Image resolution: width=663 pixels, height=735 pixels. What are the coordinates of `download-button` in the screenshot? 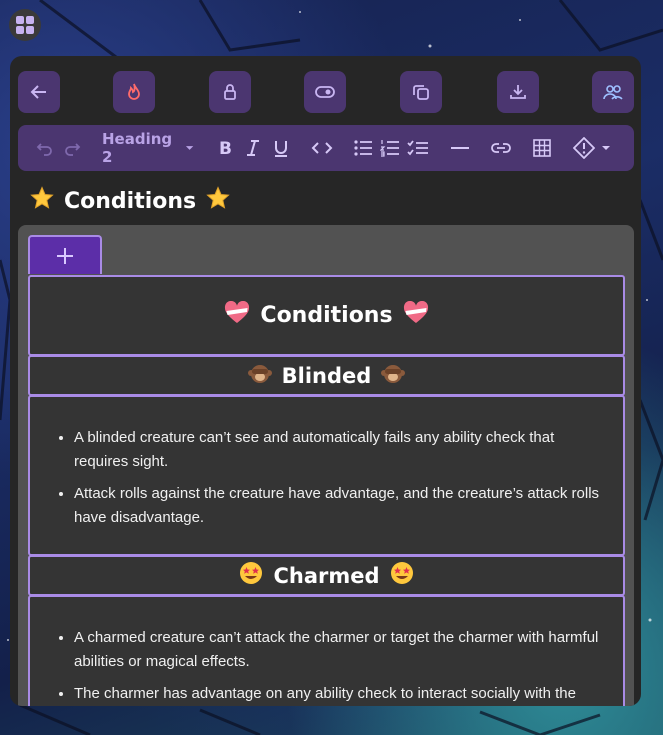 It's located at (518, 92).